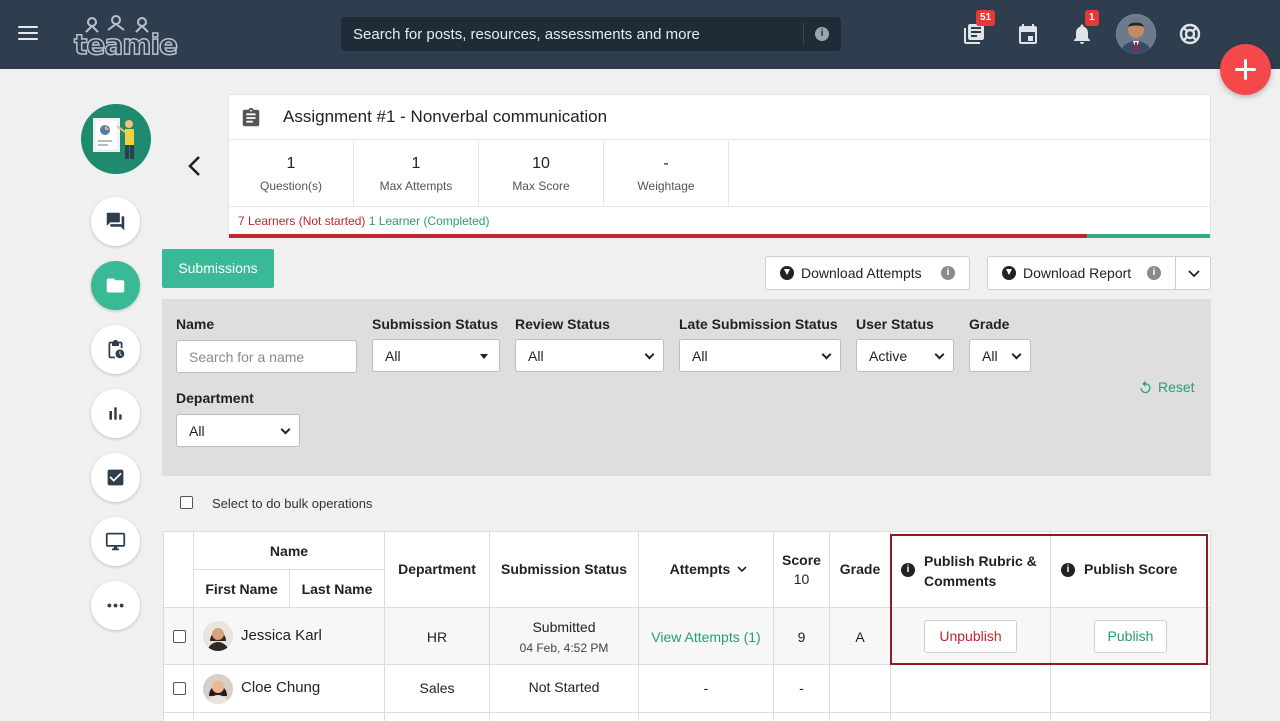  What do you see at coordinates (719, 236) in the screenshot?
I see `progress-bar` at bounding box center [719, 236].